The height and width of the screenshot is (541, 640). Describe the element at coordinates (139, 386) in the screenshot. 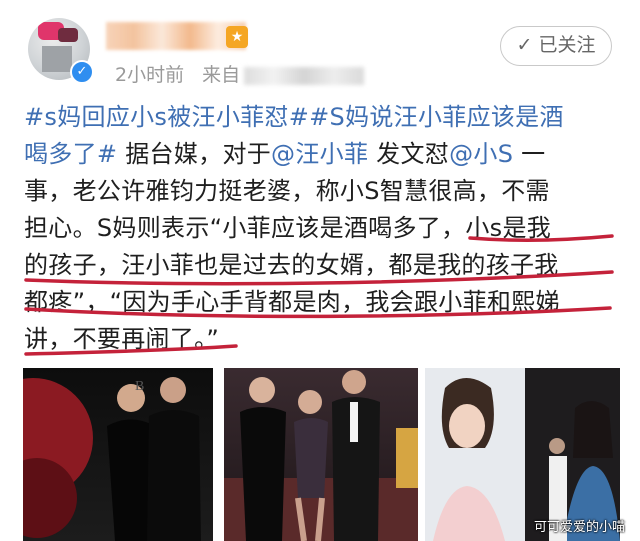

I see `svg-text: B` at that location.